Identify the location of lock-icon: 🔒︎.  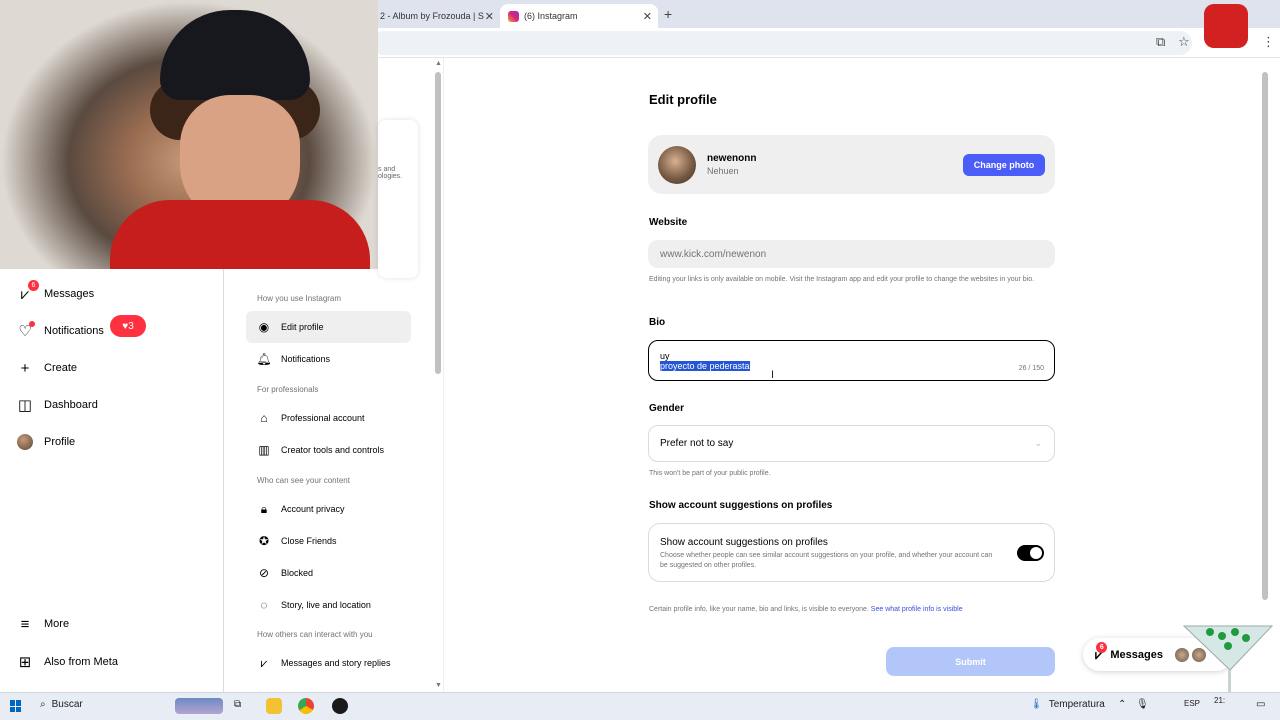
(264, 508).